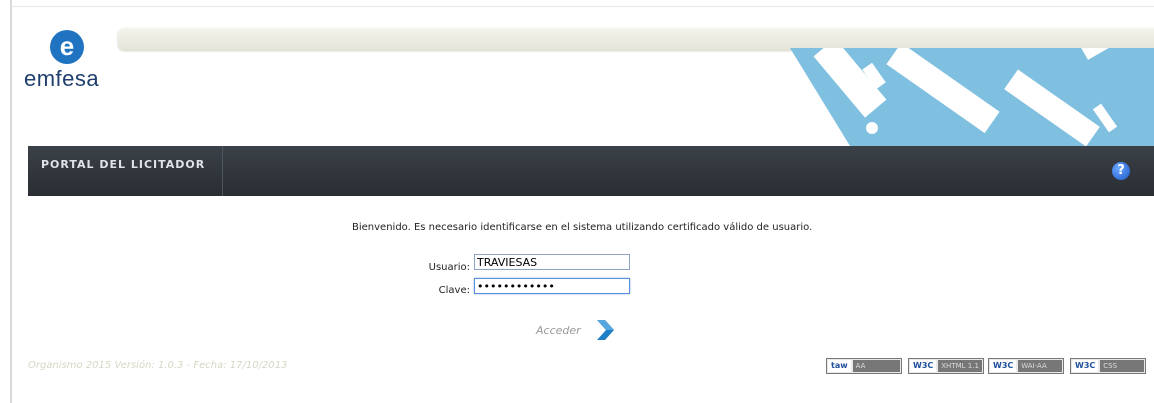 The image size is (1154, 403). I want to click on w3c-css-badge: W3C CSS, so click(1108, 366).